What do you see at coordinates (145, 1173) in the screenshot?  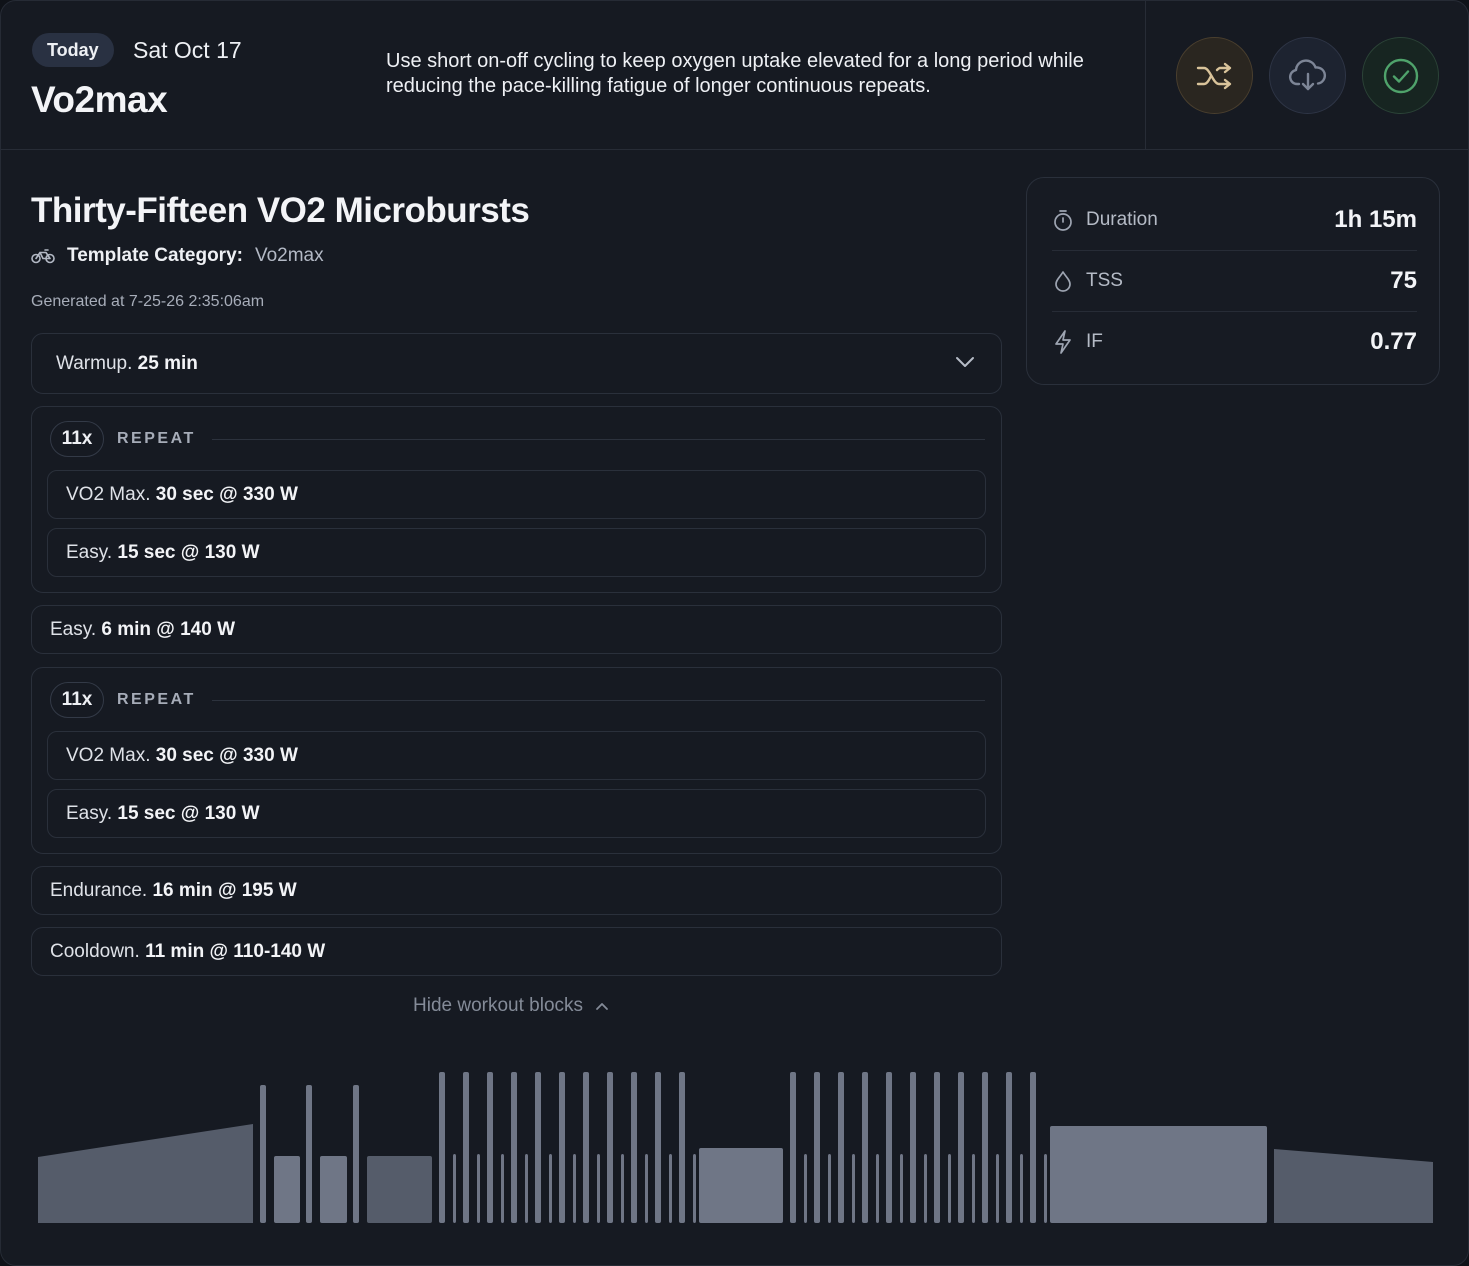 I see `profile-warmup` at bounding box center [145, 1173].